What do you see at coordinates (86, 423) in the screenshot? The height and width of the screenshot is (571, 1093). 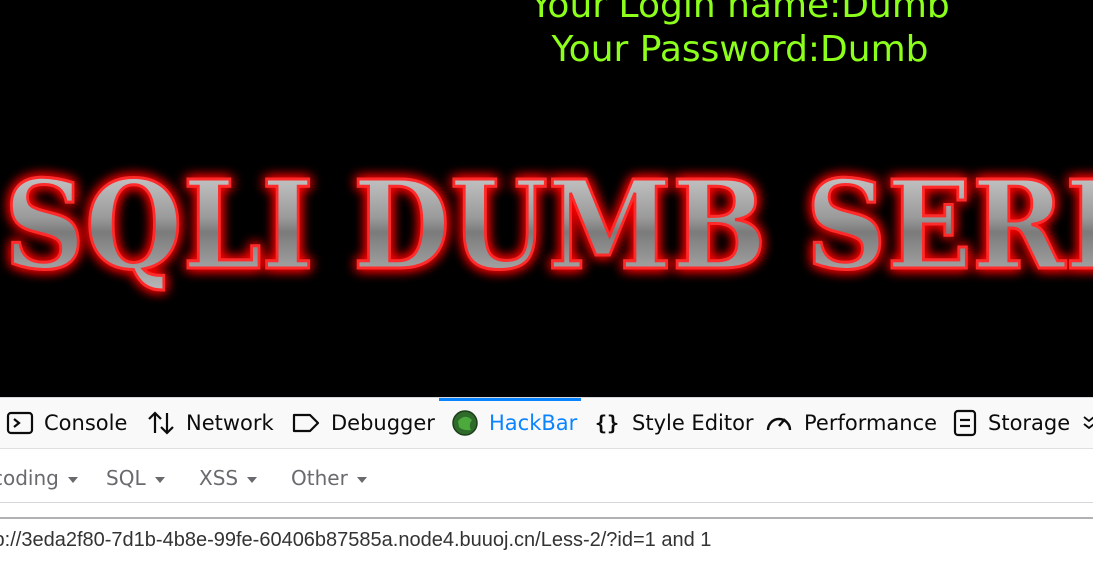 I see `tab-console-label: Console` at bounding box center [86, 423].